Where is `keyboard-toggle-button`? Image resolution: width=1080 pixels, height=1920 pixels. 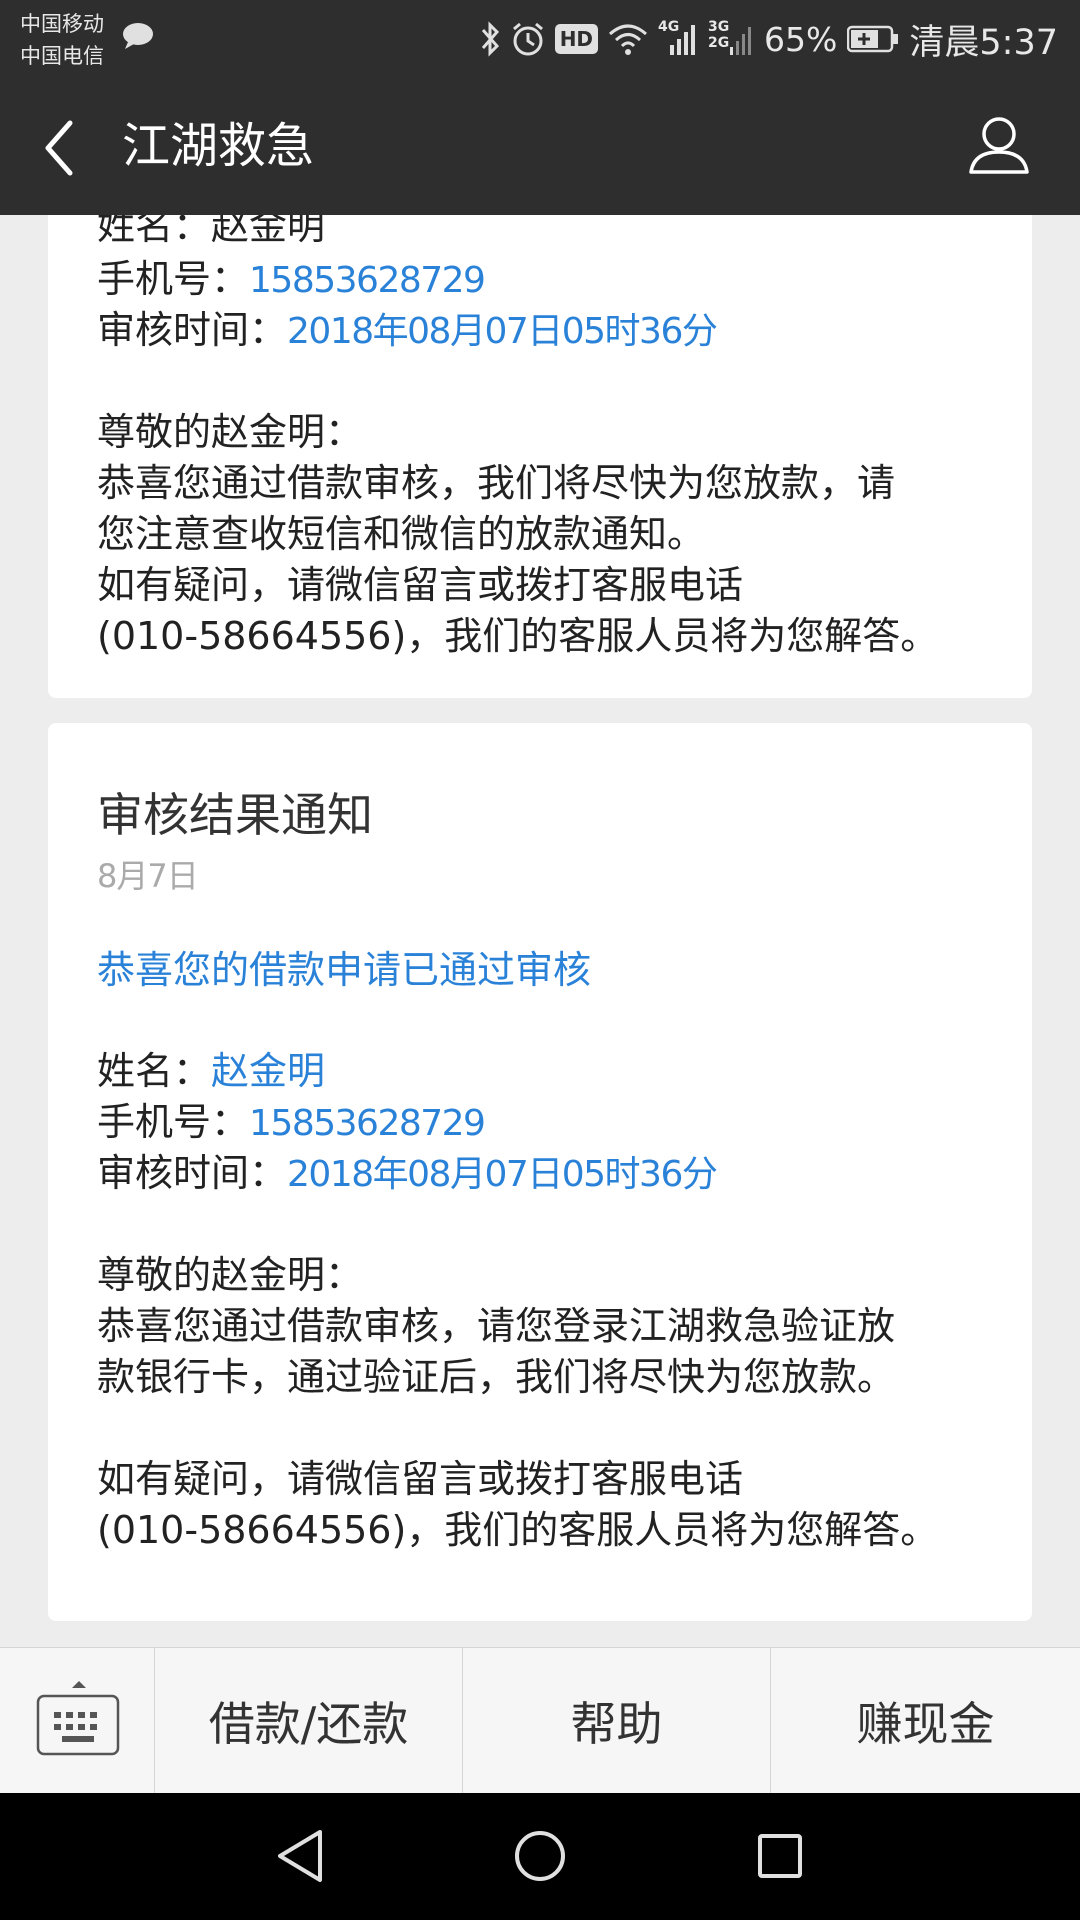 keyboard-toggle-button is located at coordinates (77, 1721).